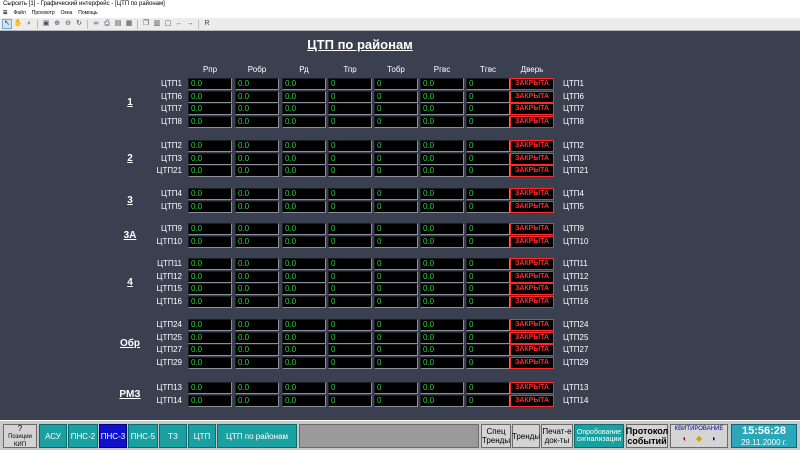  I want to click on tab-asu: АСУ, so click(53, 436).